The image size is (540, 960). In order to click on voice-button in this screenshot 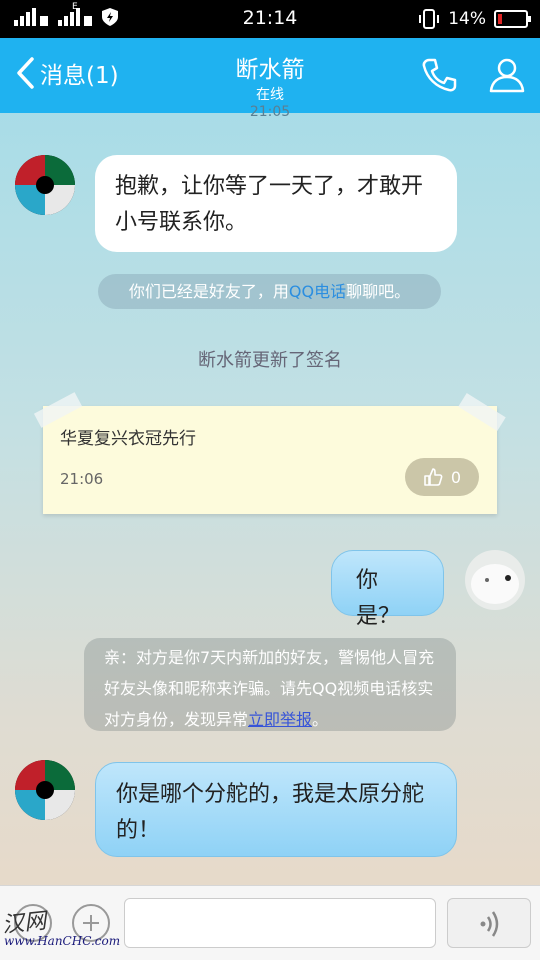, I will do `click(489, 923)`.